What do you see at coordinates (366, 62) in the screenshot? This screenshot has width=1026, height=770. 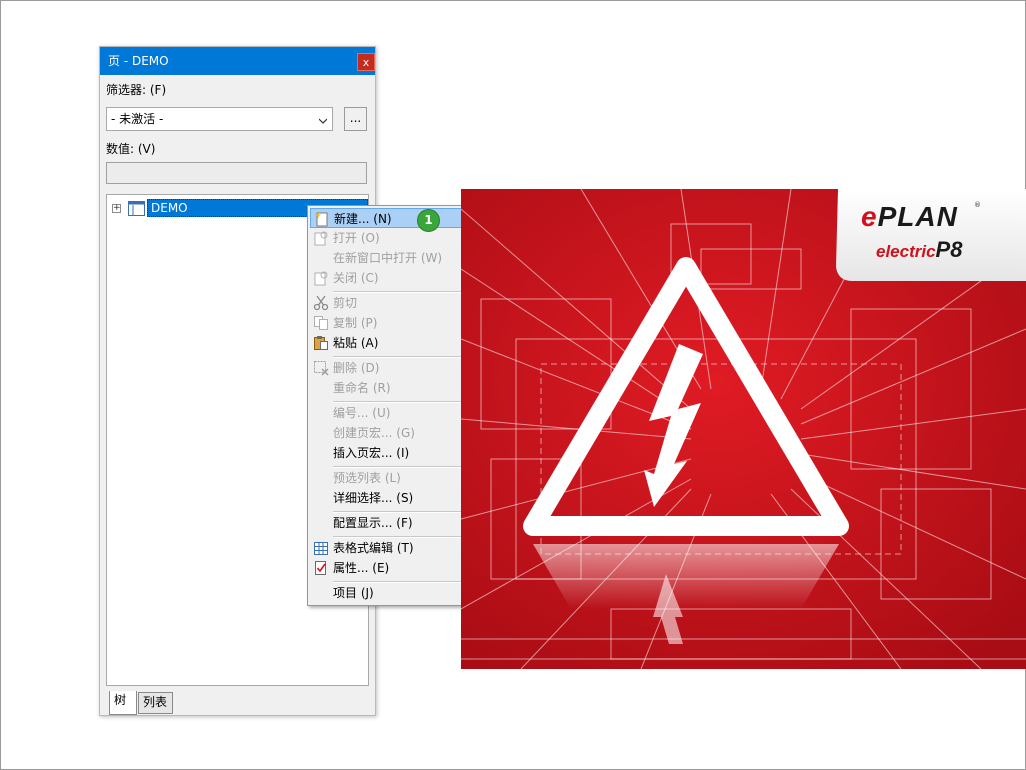 I see `close-button: x` at bounding box center [366, 62].